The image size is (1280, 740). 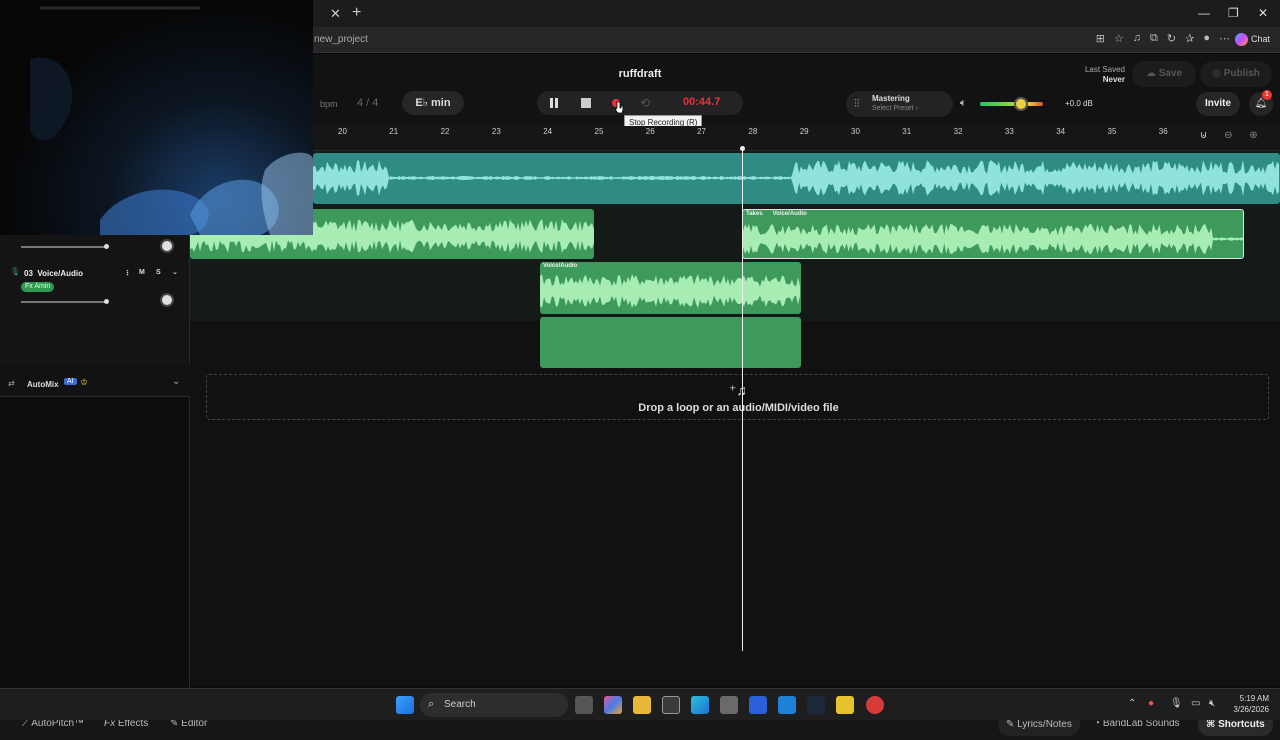 I want to click on ruler-tick-label: 22, so click(x=445, y=131).